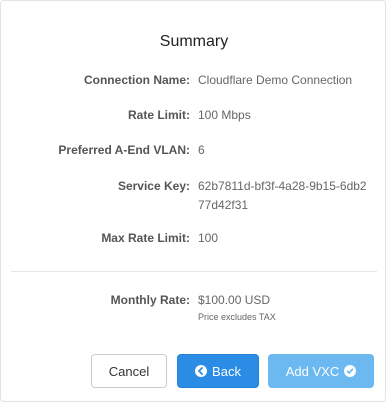 The height and width of the screenshot is (402, 386). I want to click on field-label: Monthly Rate:, so click(150, 300).